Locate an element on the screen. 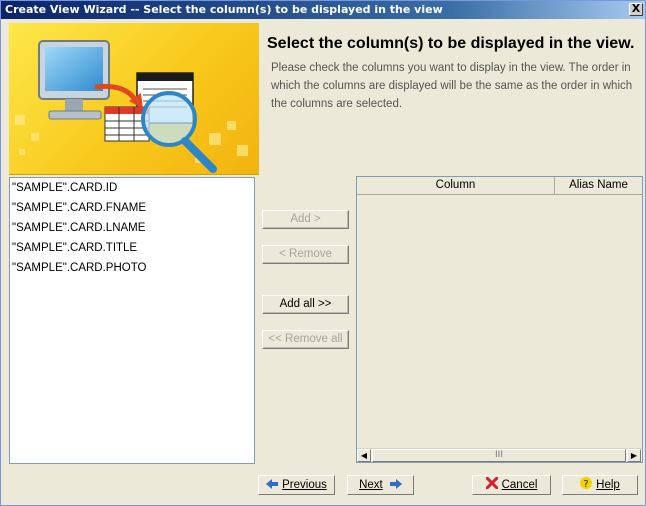  column-header: Column is located at coordinates (456, 186).